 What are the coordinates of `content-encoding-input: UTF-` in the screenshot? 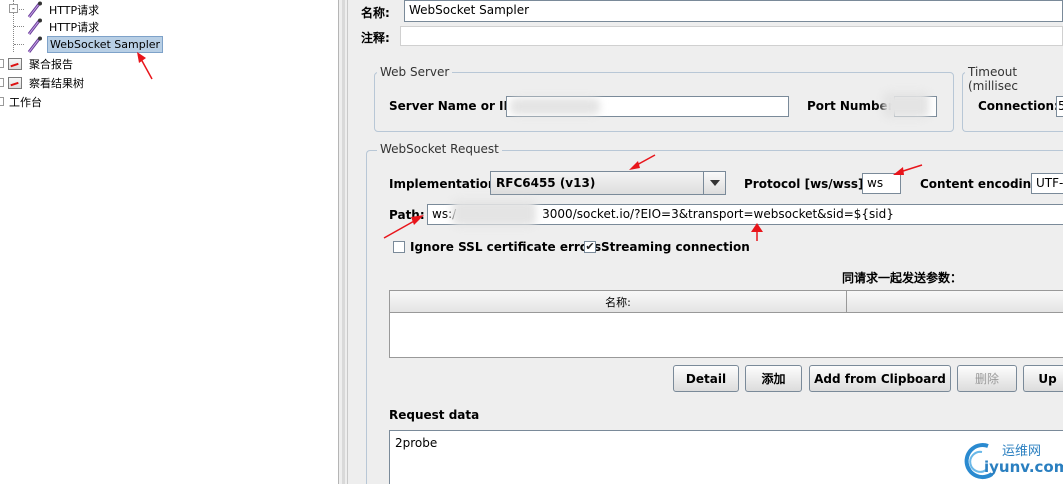 It's located at (1047, 183).